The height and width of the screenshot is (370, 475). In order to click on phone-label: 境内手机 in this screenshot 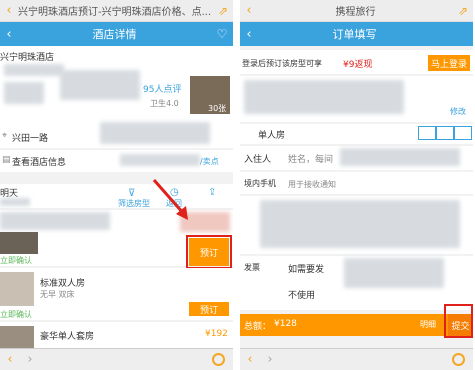, I will do `click(260, 183)`.